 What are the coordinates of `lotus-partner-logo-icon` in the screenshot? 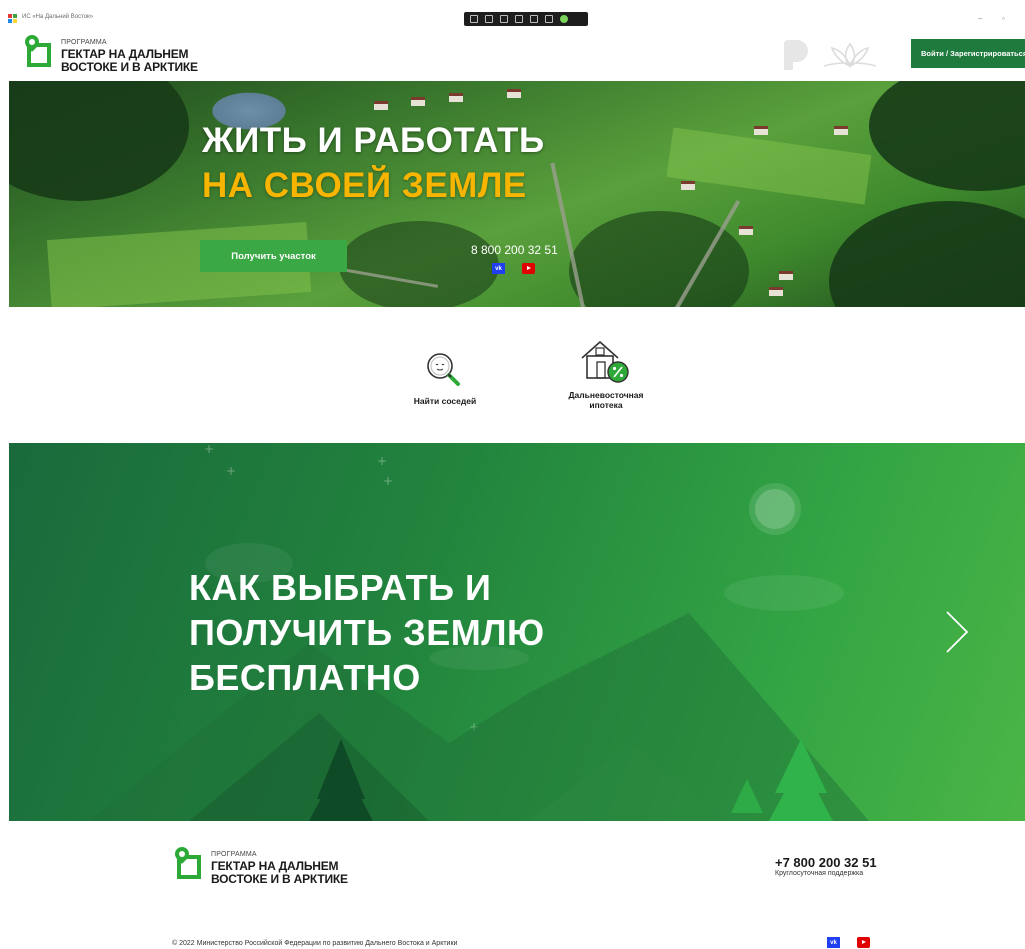 It's located at (850, 55).